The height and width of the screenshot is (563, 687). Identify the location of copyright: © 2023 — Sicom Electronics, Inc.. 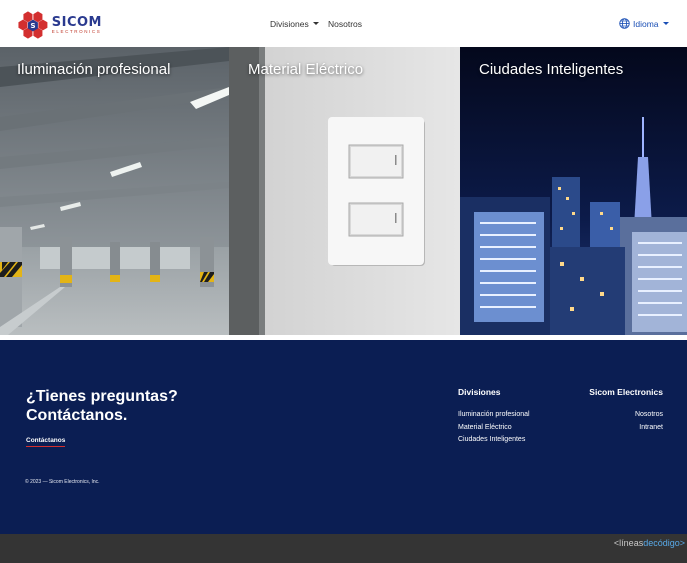
(62, 482).